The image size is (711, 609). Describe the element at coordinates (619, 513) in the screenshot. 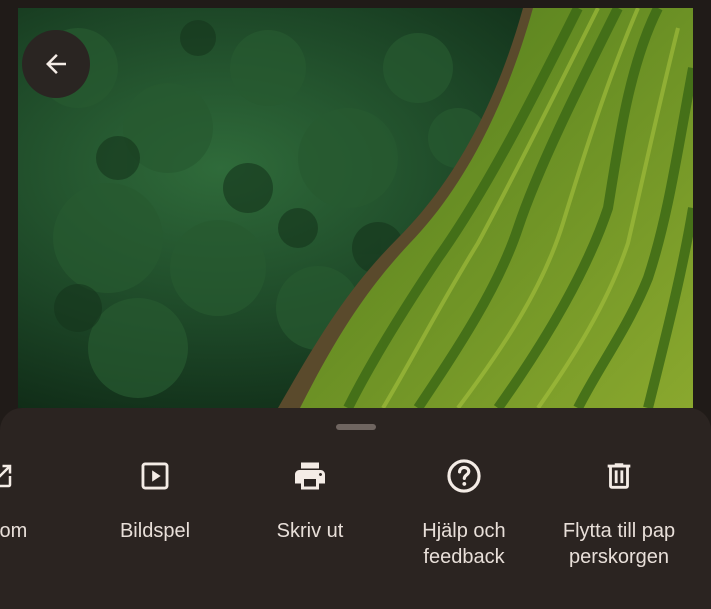

I see `action-move-to-trash: Flytta till pap perskorgen` at that location.